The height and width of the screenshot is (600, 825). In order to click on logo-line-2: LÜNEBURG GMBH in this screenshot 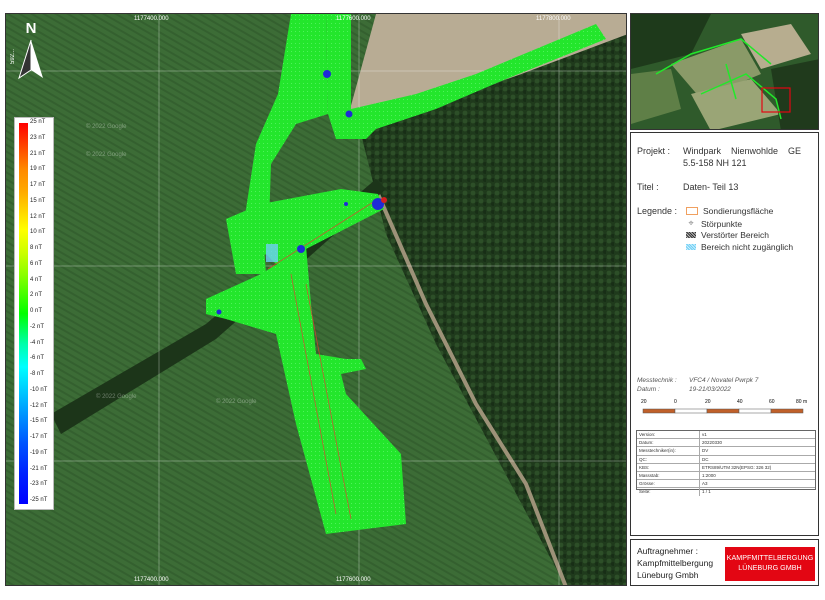, I will do `click(770, 567)`.